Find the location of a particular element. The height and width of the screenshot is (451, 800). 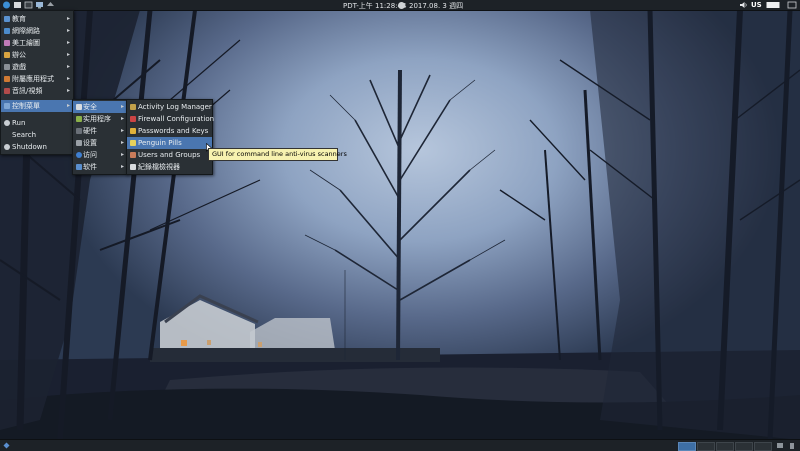

accessories-icon is located at coordinates (7, 79).